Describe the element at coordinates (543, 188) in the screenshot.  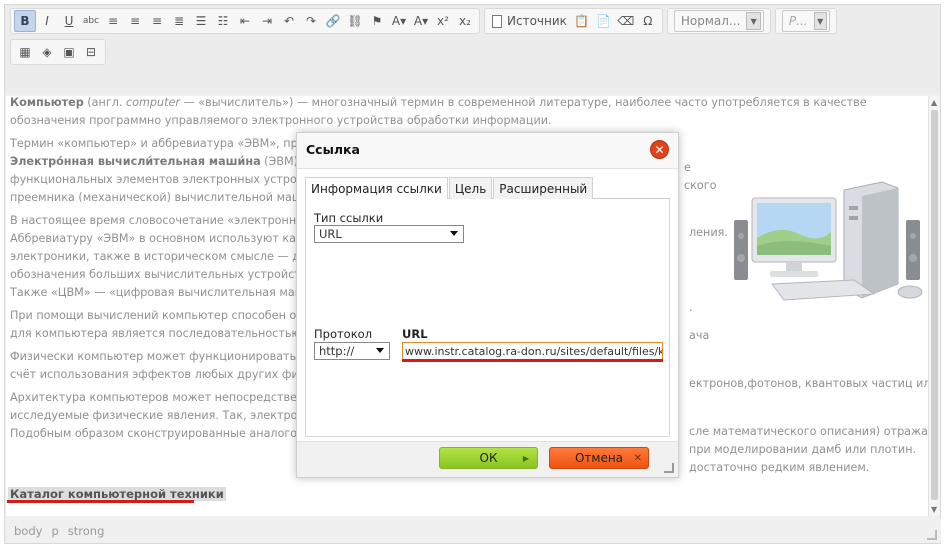
I see `tab-advanced: Расширенный` at that location.